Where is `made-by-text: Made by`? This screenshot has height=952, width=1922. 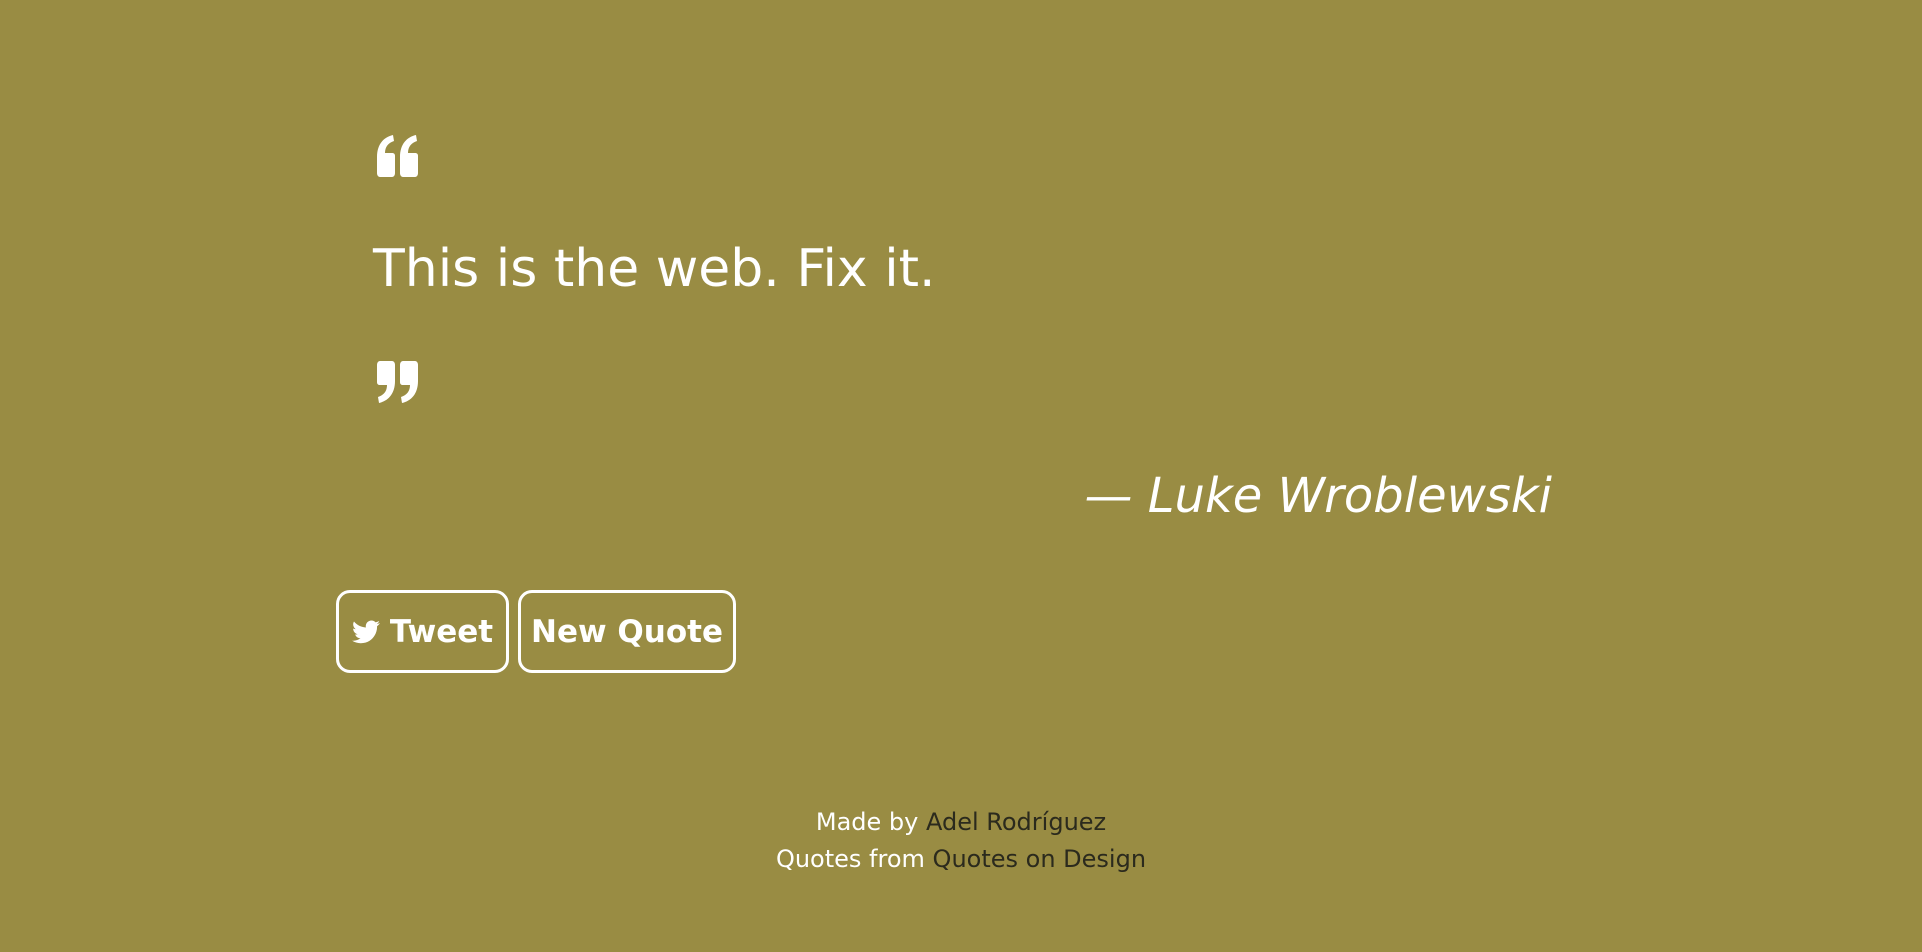 made-by-text: Made by is located at coordinates (867, 822).